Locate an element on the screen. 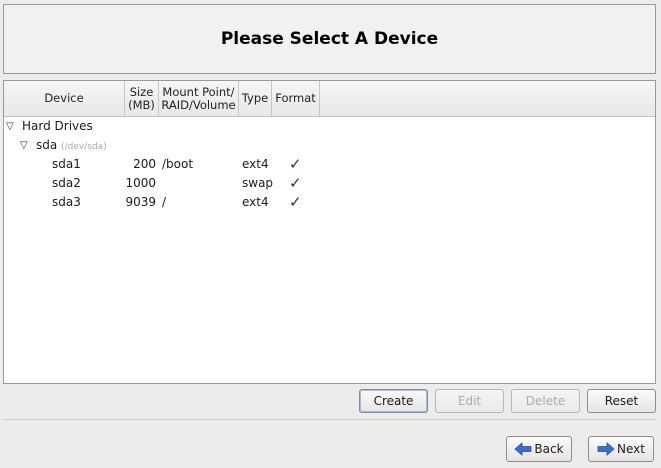 The width and height of the screenshot is (661, 468). create-button: Create is located at coordinates (393, 401).